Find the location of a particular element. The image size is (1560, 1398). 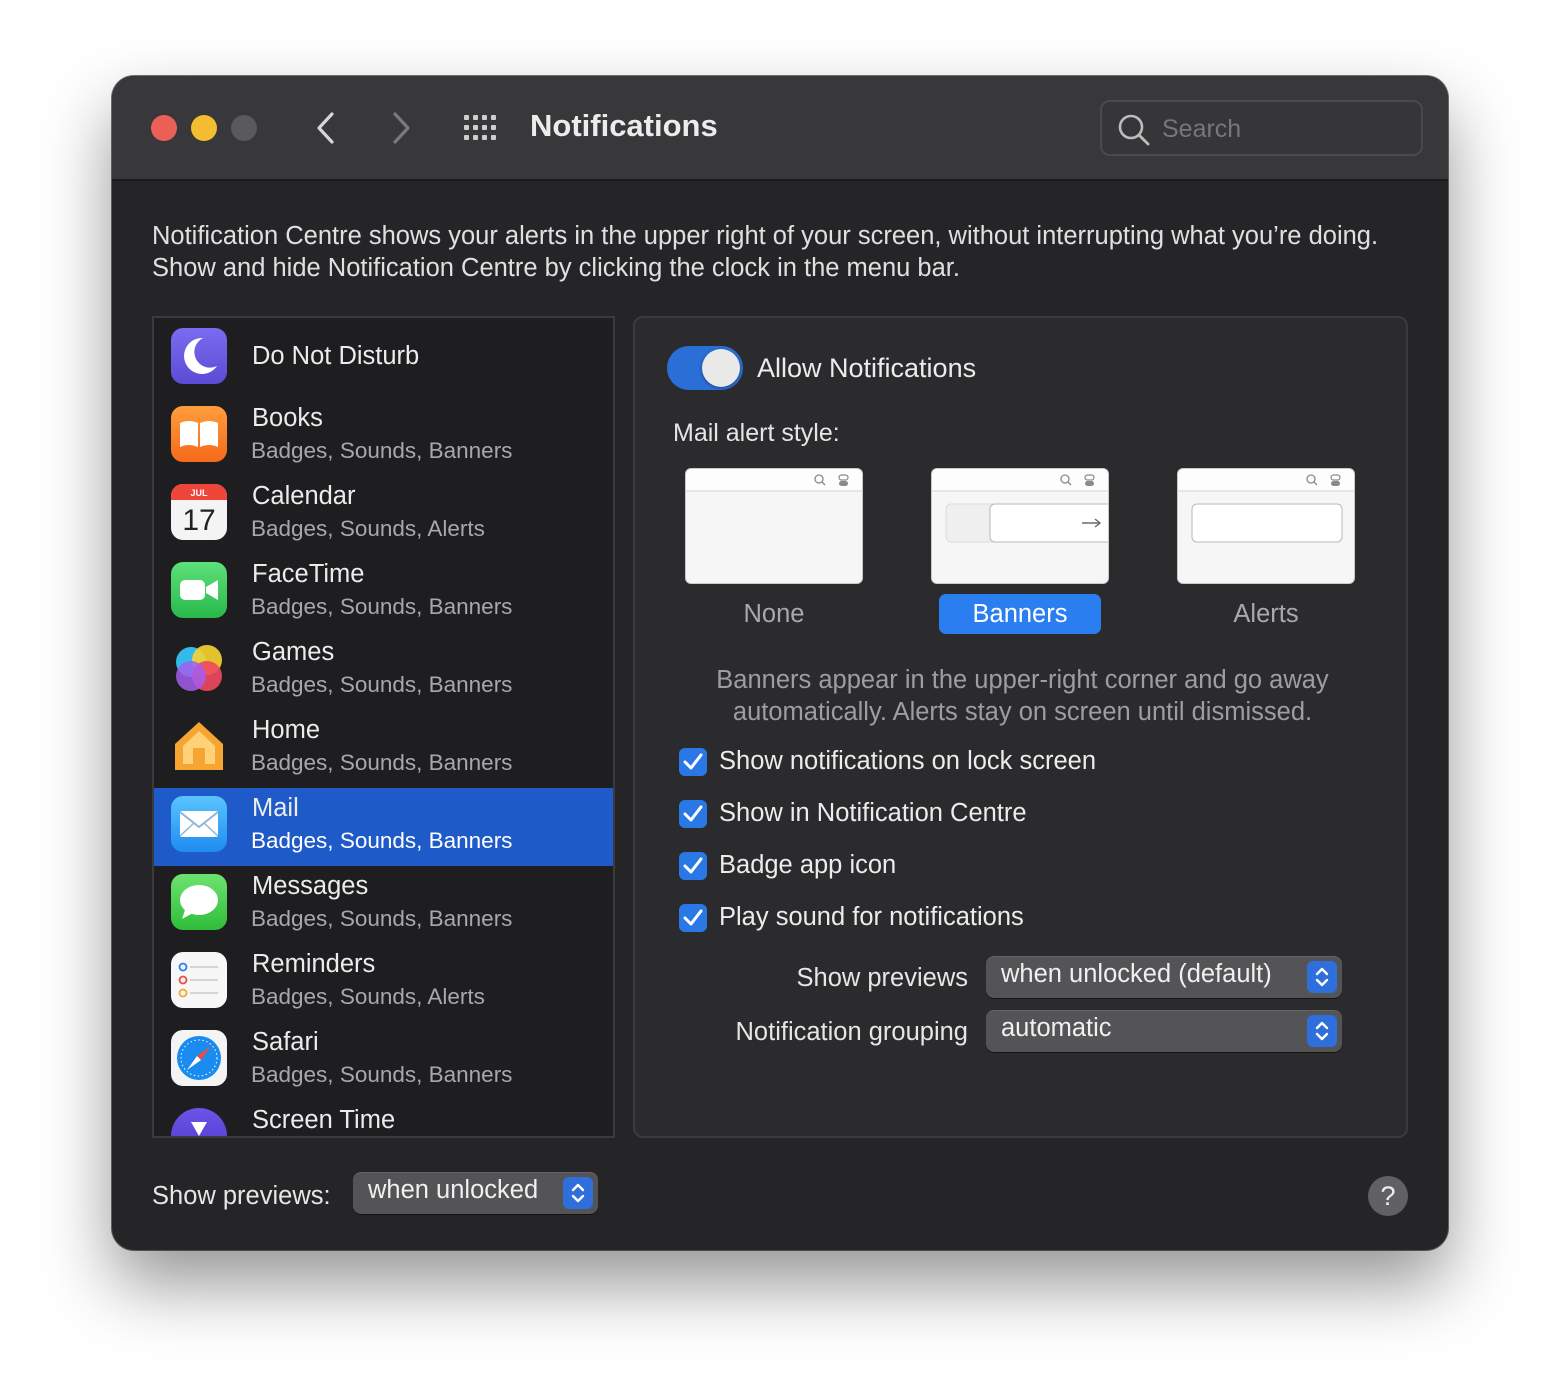

safari-icon is located at coordinates (199, 1058).